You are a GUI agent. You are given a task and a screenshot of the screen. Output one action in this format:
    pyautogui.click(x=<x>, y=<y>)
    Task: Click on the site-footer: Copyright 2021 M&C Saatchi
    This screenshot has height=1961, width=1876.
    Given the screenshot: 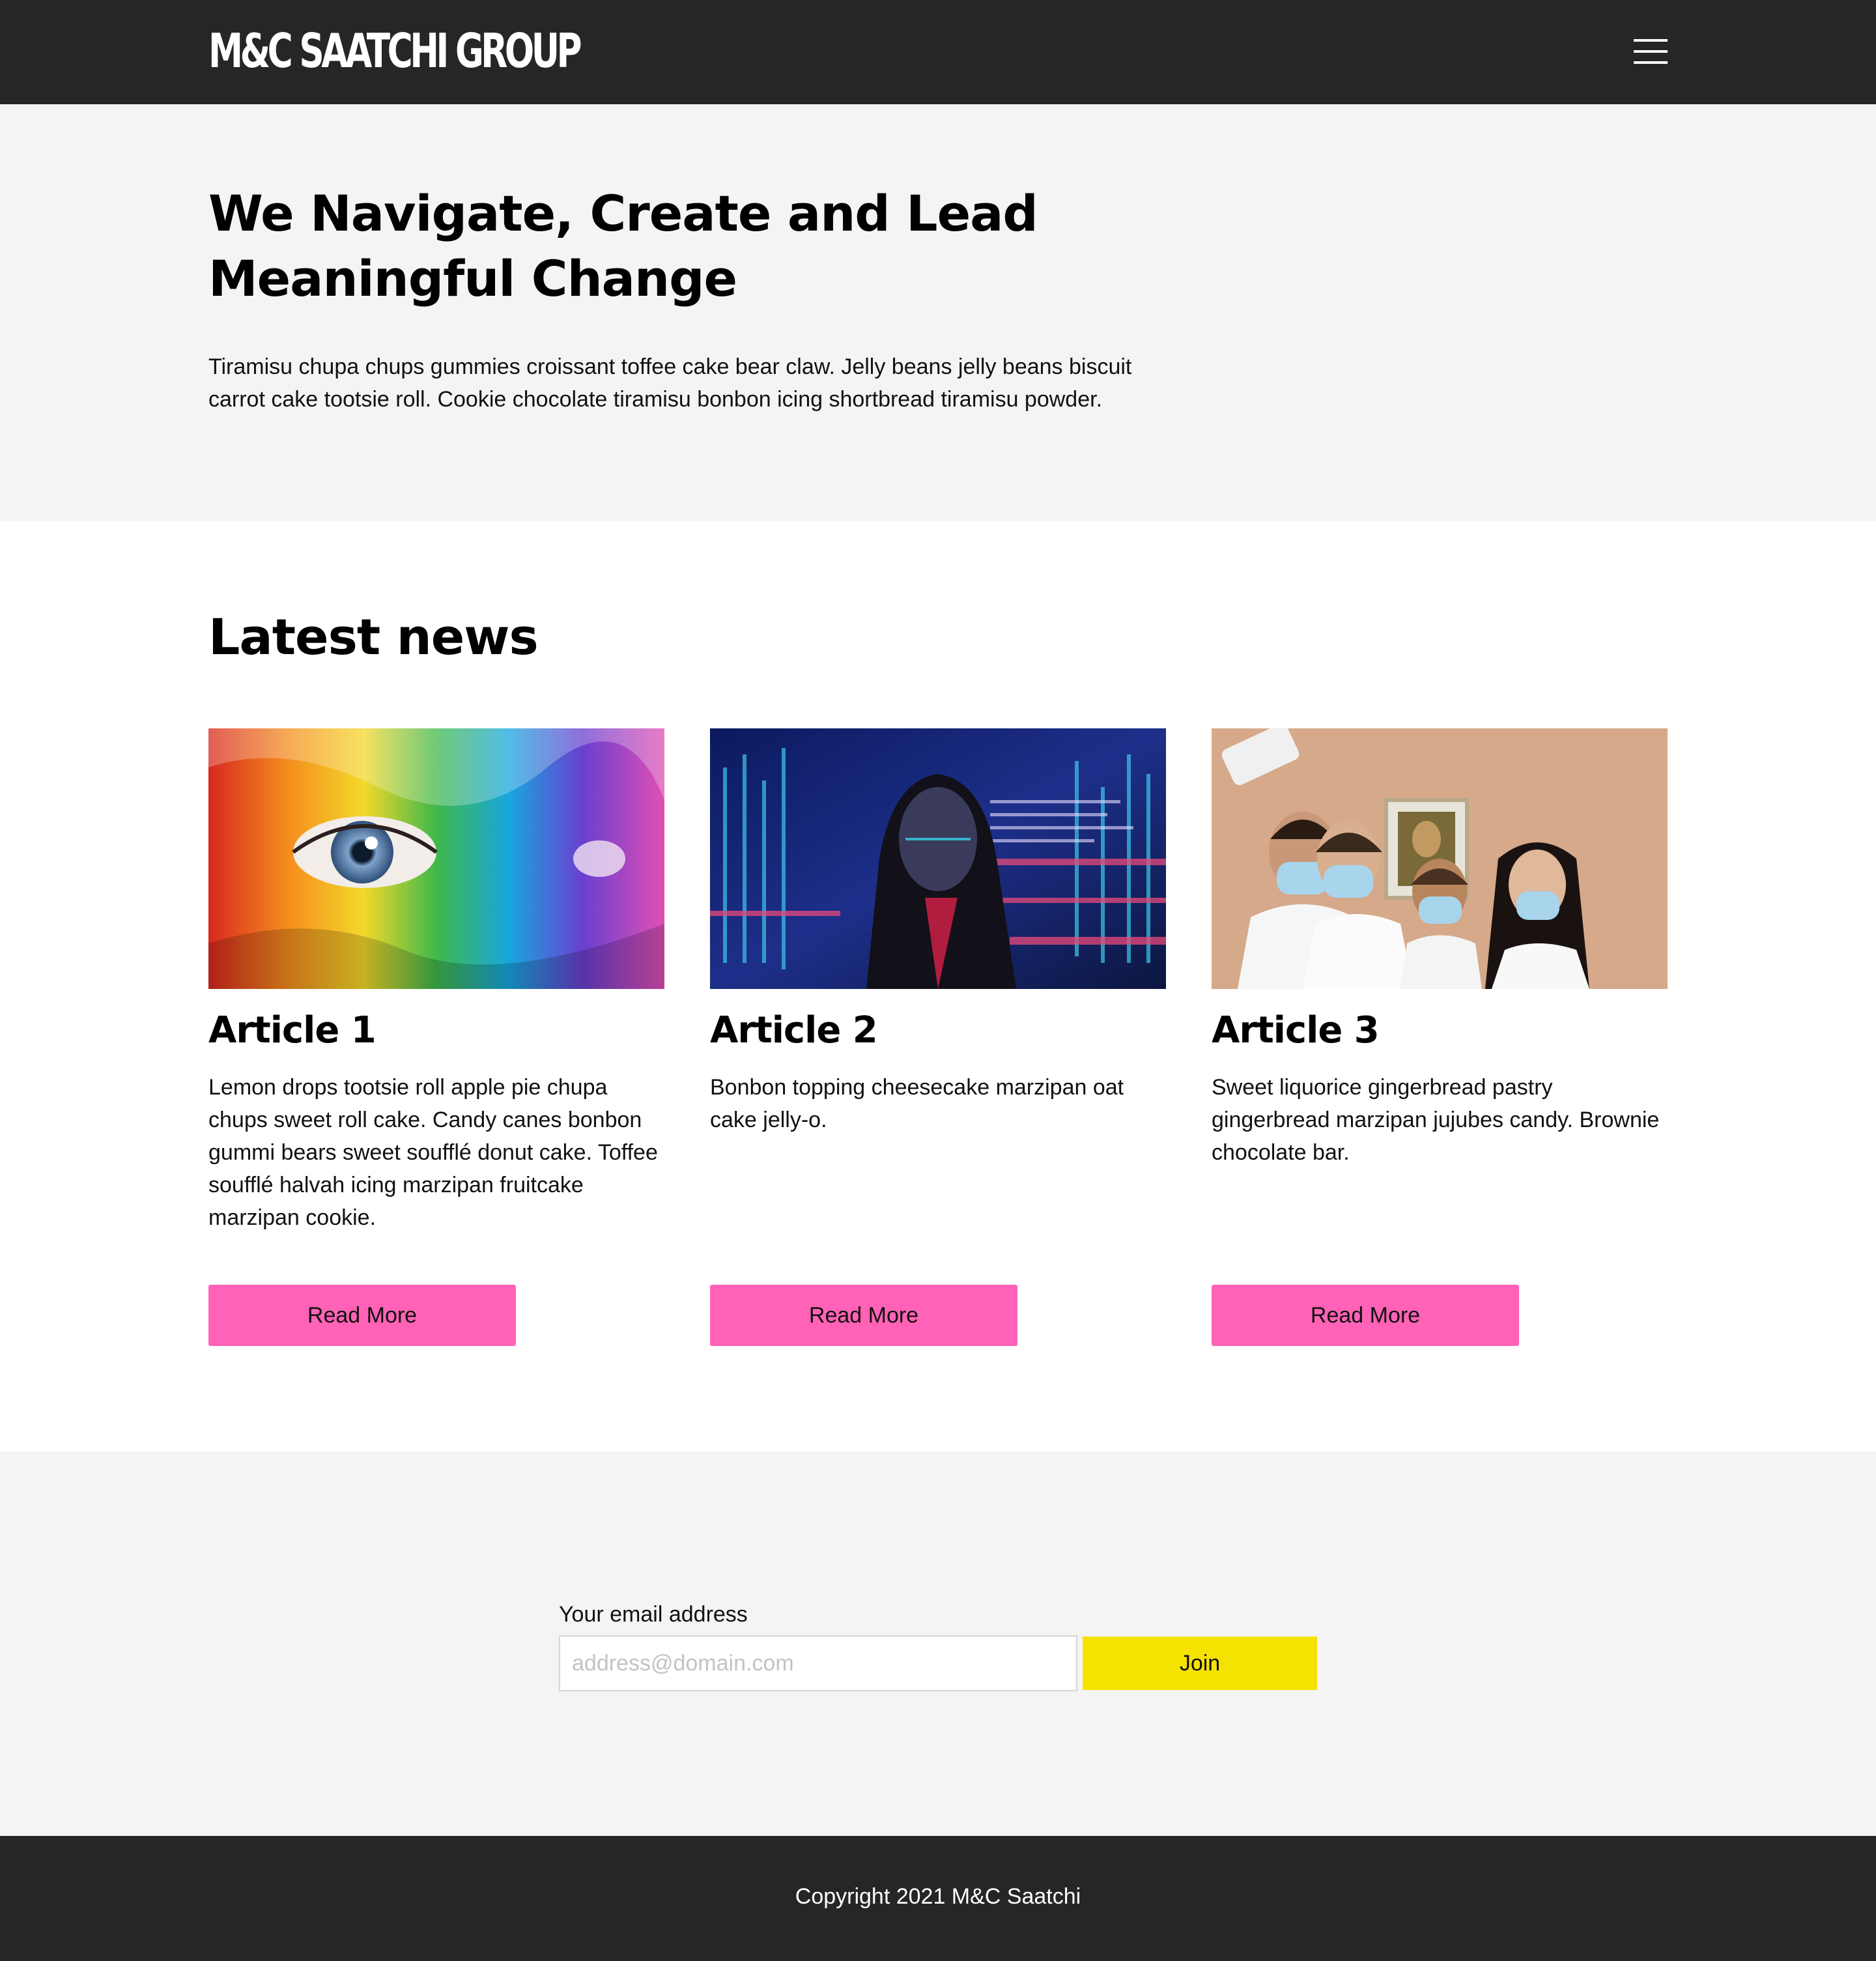 What is the action you would take?
    pyautogui.click(x=938, y=1898)
    